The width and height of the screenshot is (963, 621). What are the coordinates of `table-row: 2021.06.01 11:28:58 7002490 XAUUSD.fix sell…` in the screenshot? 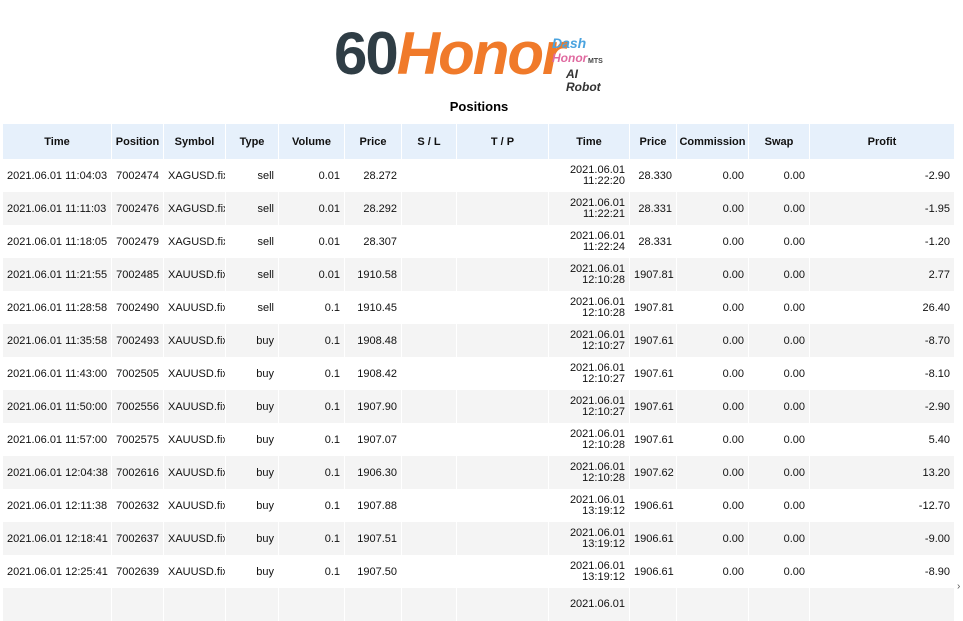 It's located at (479, 307).